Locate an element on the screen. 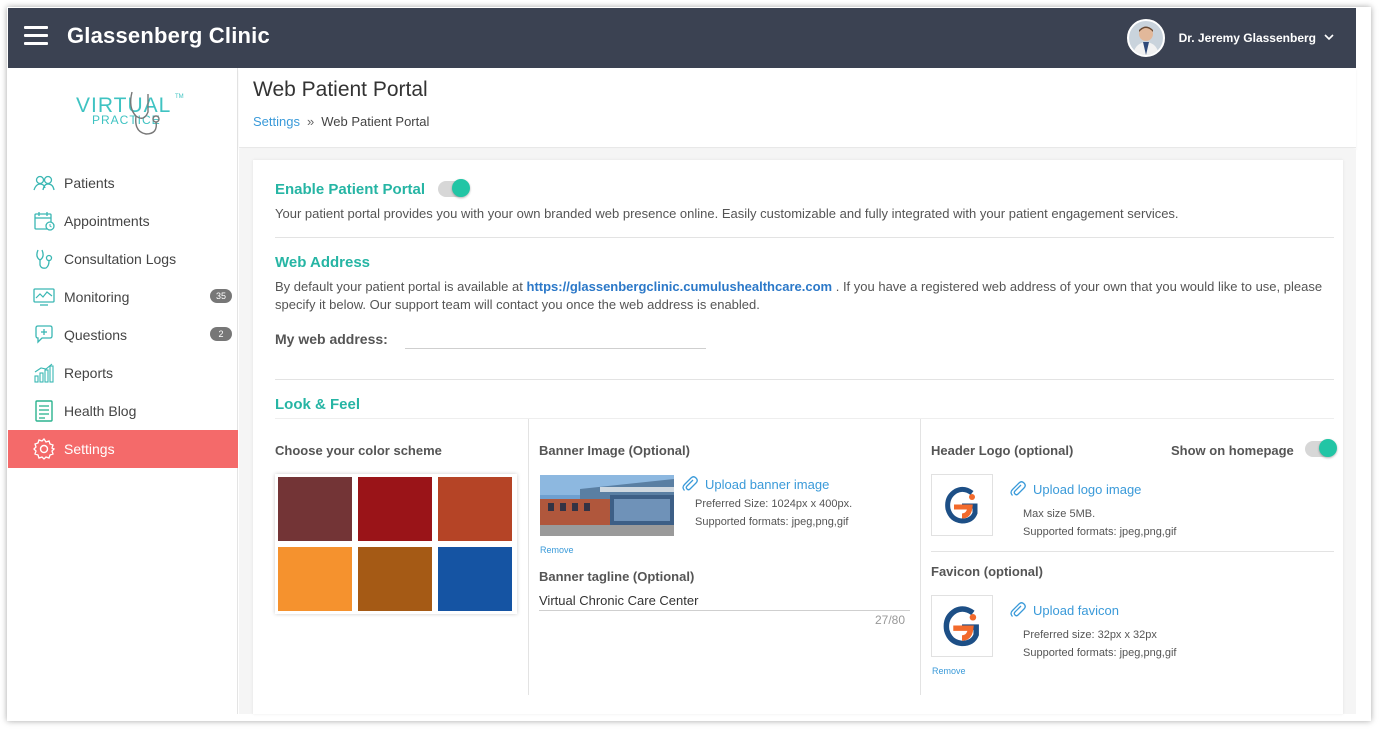  app-title: Glassenberg Clinic is located at coordinates (168, 35).